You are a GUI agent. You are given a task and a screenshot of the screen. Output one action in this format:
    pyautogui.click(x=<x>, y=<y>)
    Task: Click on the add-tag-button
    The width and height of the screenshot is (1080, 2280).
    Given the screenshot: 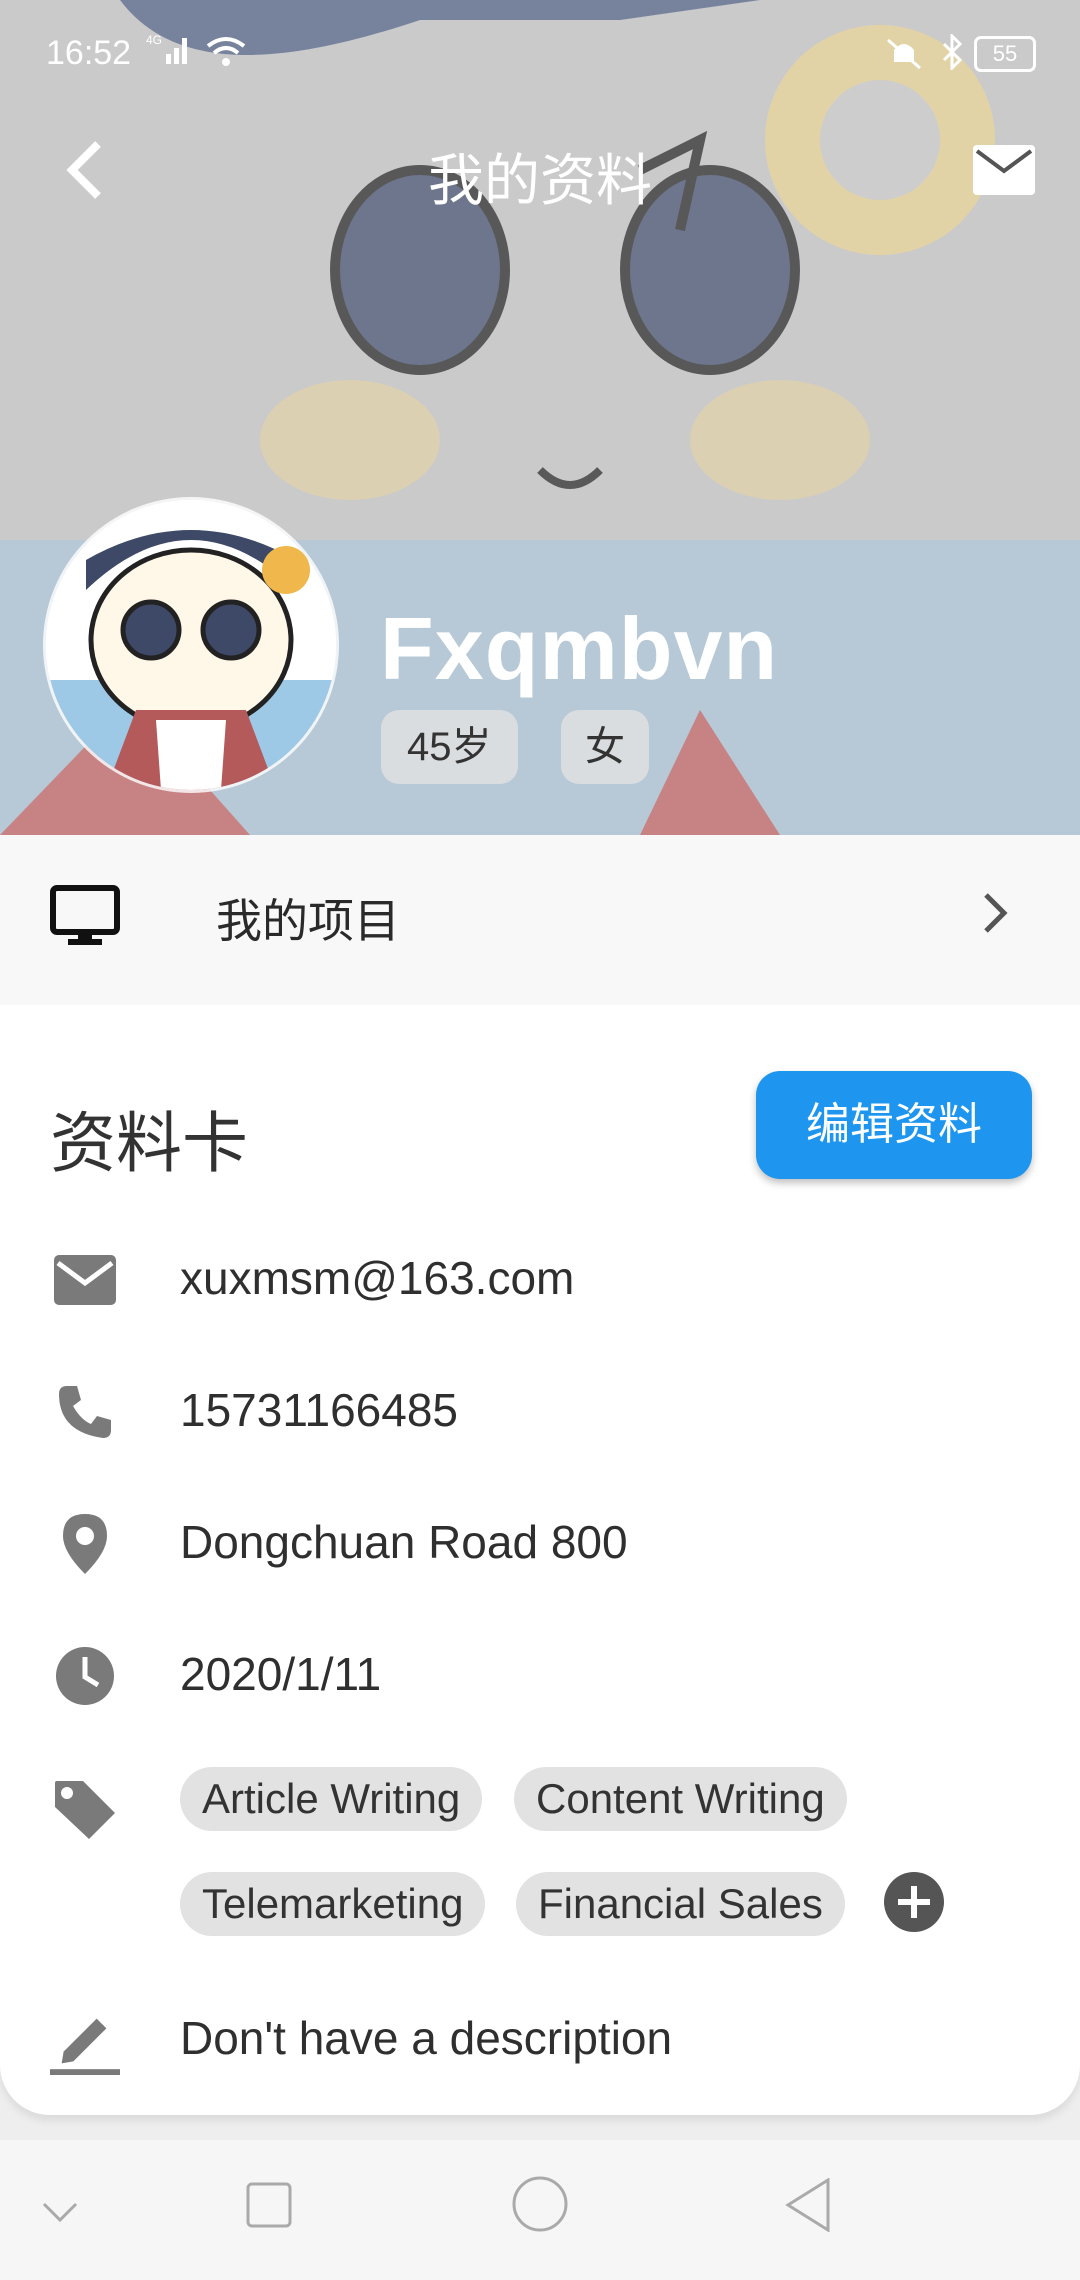 What is the action you would take?
    pyautogui.click(x=914, y=1902)
    